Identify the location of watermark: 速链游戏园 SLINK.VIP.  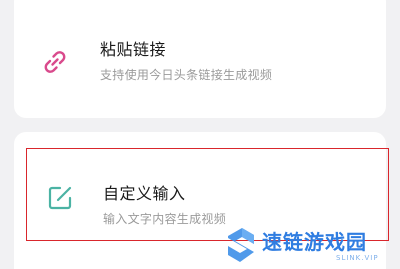
(312, 245).